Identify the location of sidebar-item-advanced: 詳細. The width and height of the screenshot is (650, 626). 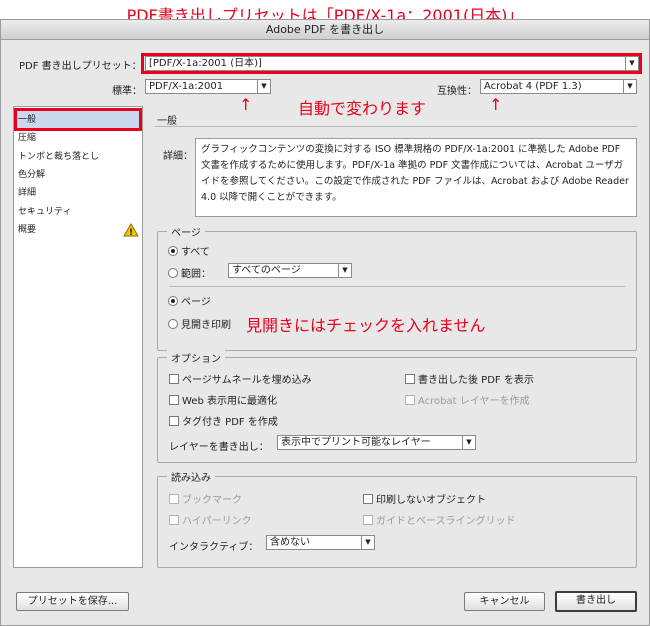
(25, 193).